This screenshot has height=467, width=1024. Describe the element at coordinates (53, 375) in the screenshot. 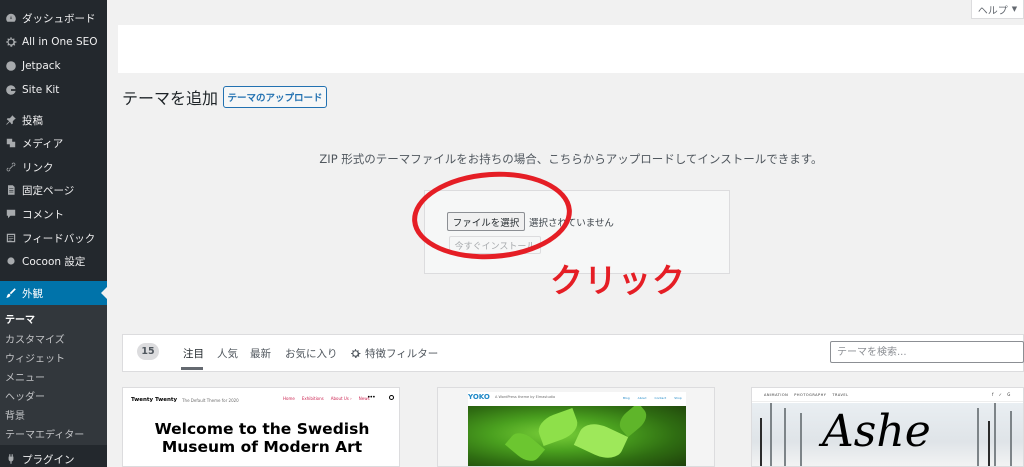

I see `appearance-submenu: テーマ カスタマイズ ウィジェット メニュー ヘッダー 背景 テーマエディター` at that location.